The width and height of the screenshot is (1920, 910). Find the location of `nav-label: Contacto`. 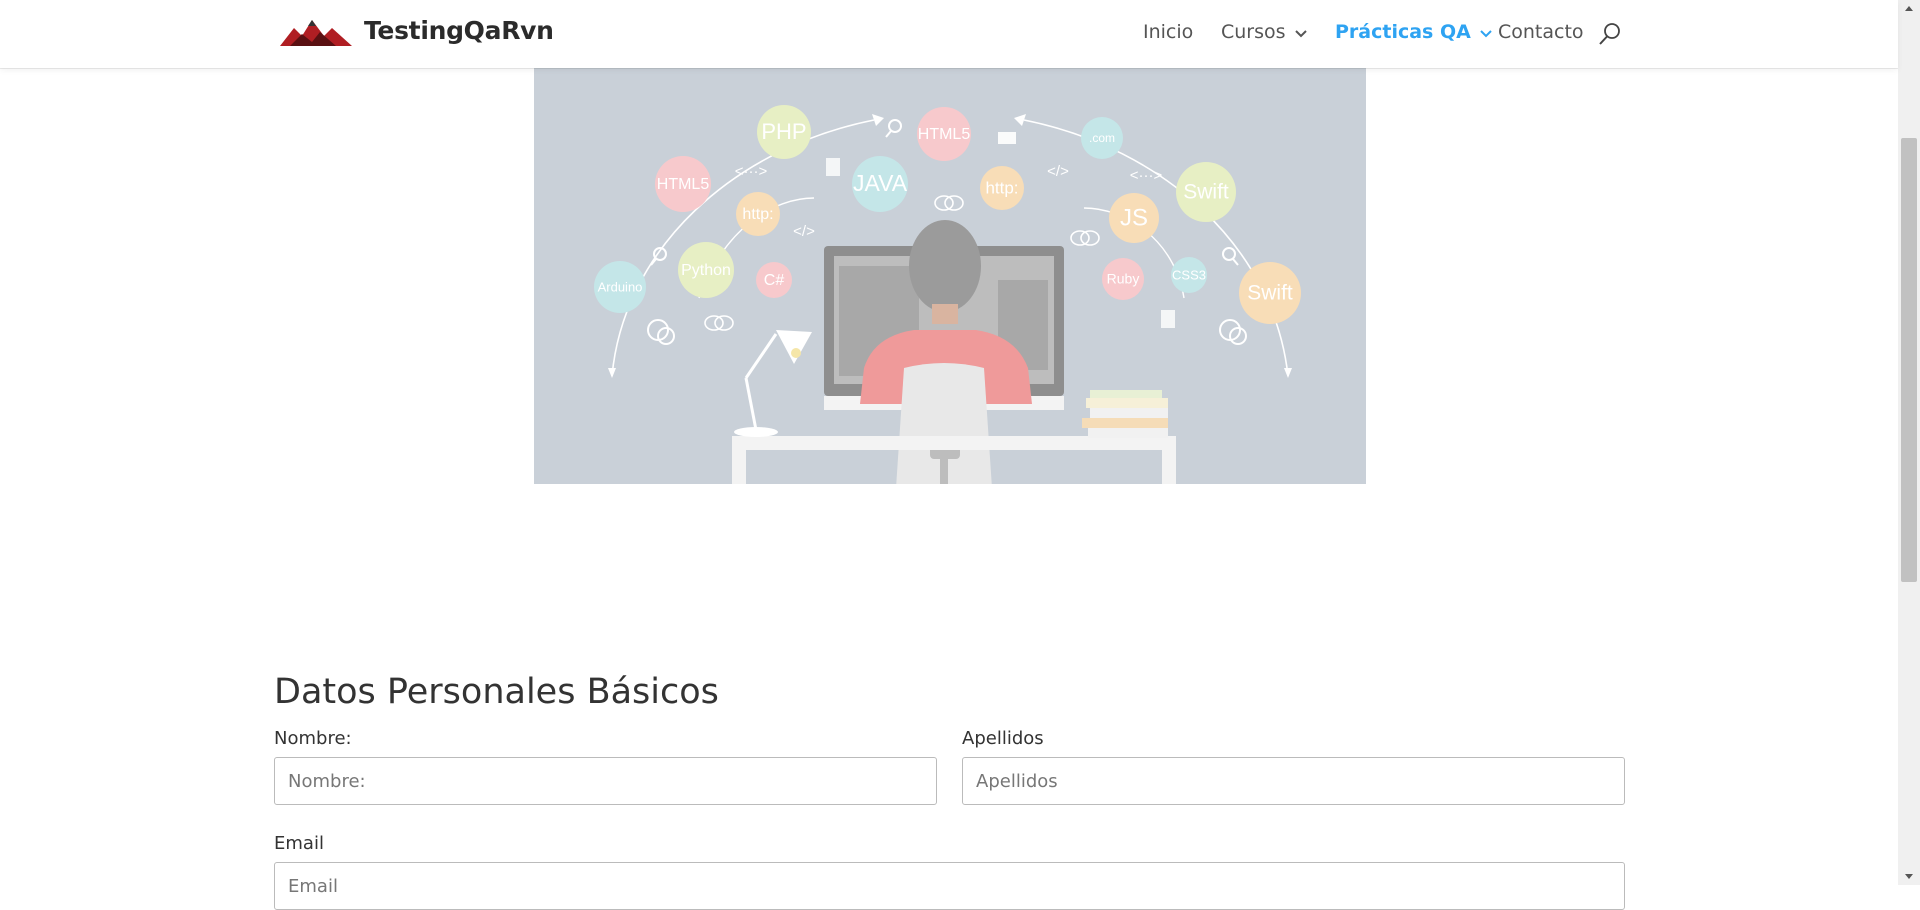

nav-label: Contacto is located at coordinates (1541, 32).